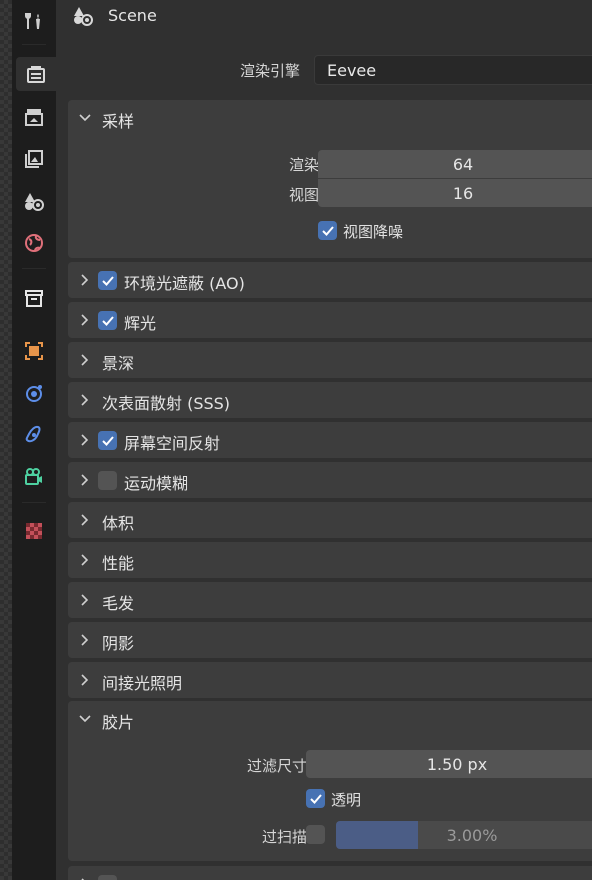  What do you see at coordinates (330, 680) in the screenshot?
I see `panel-header: 间接光照明` at bounding box center [330, 680].